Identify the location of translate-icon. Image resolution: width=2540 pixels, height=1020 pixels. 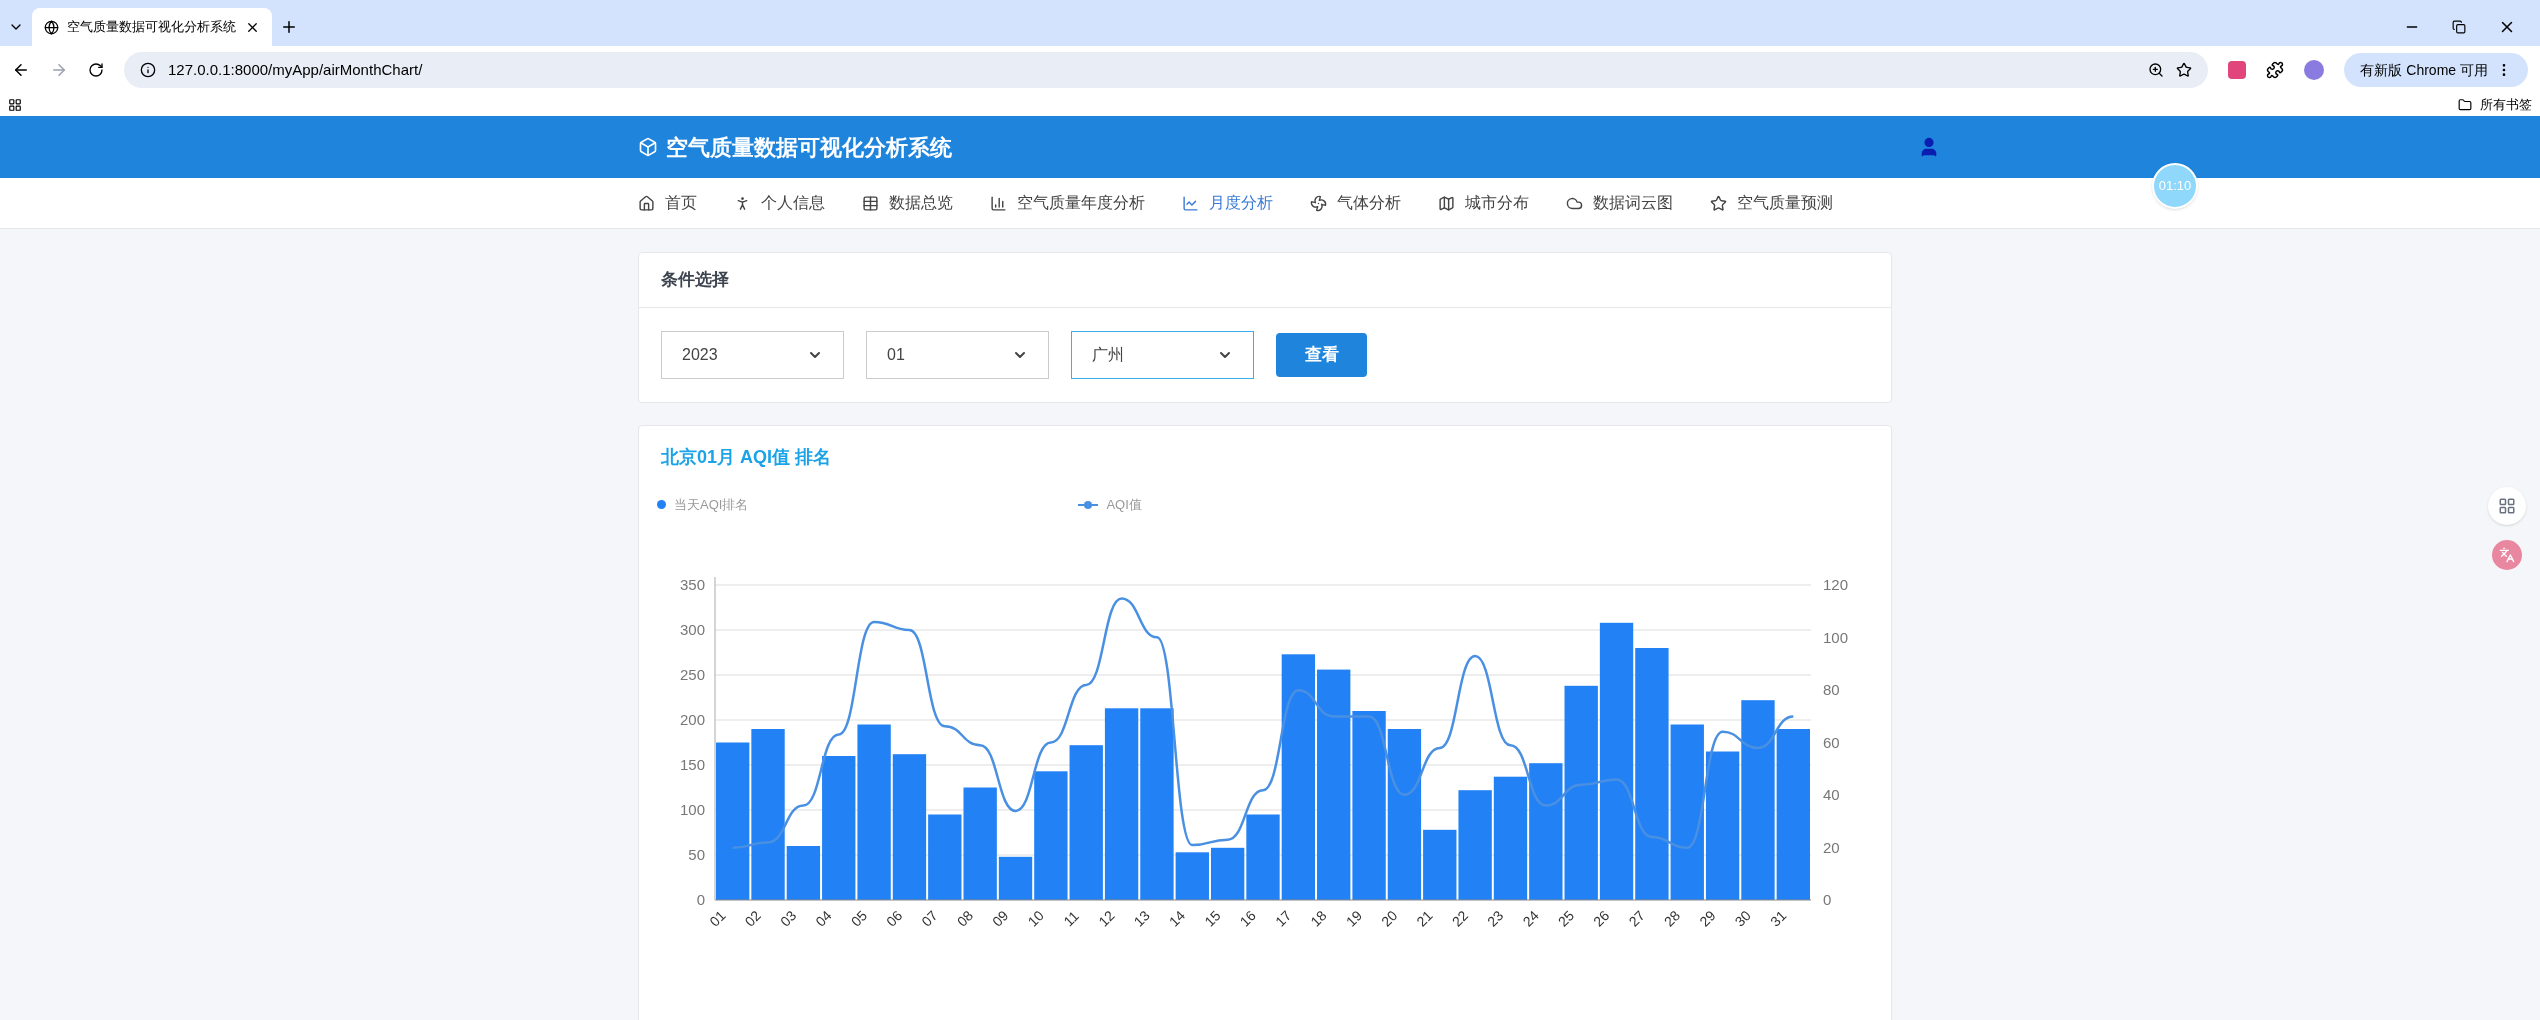
(2507, 555).